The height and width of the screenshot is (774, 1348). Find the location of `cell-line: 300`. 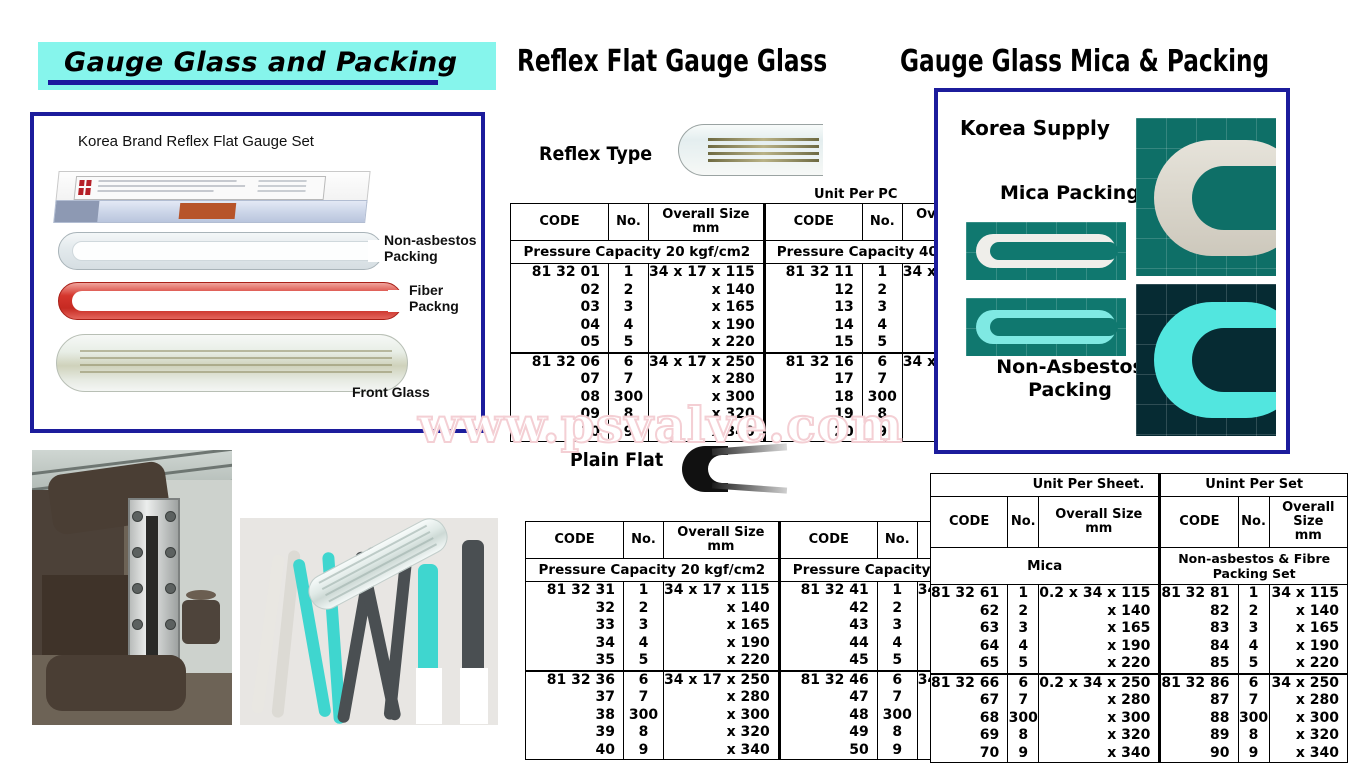

cell-line: 300 is located at coordinates (1023, 717).